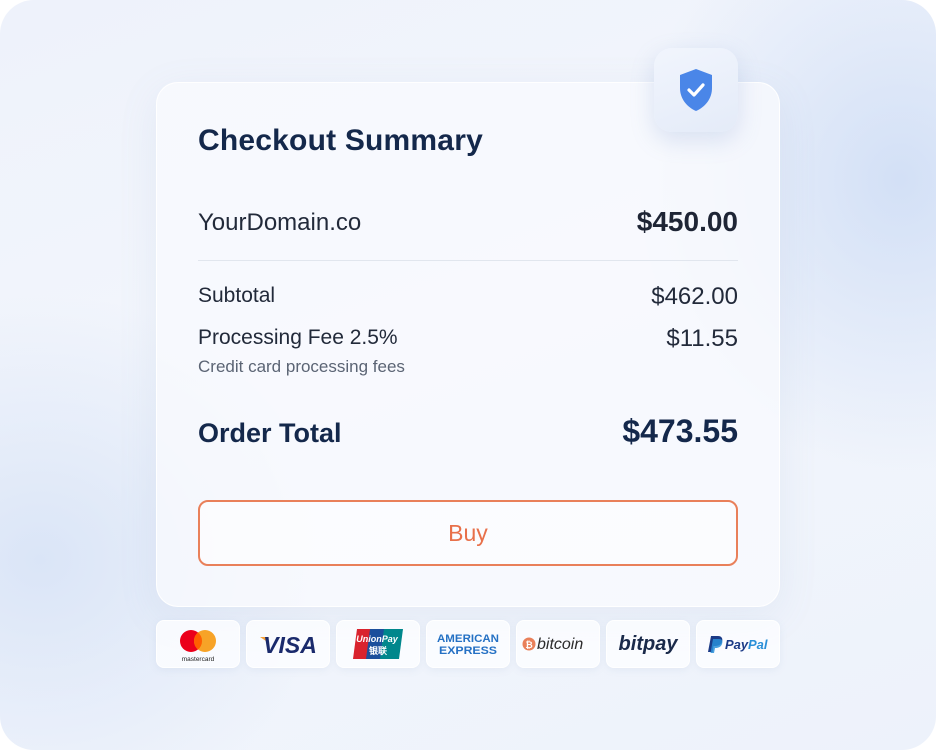  Describe the element at coordinates (468, 225) in the screenshot. I see `line-item: YourDomain.co $450.00` at that location.